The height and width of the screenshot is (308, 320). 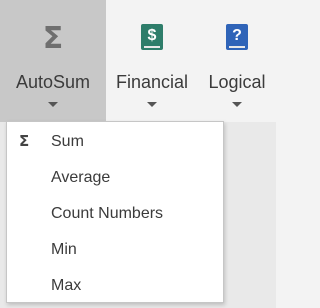 What do you see at coordinates (115, 142) in the screenshot?
I see `menu-item-sum: Σ Sum` at bounding box center [115, 142].